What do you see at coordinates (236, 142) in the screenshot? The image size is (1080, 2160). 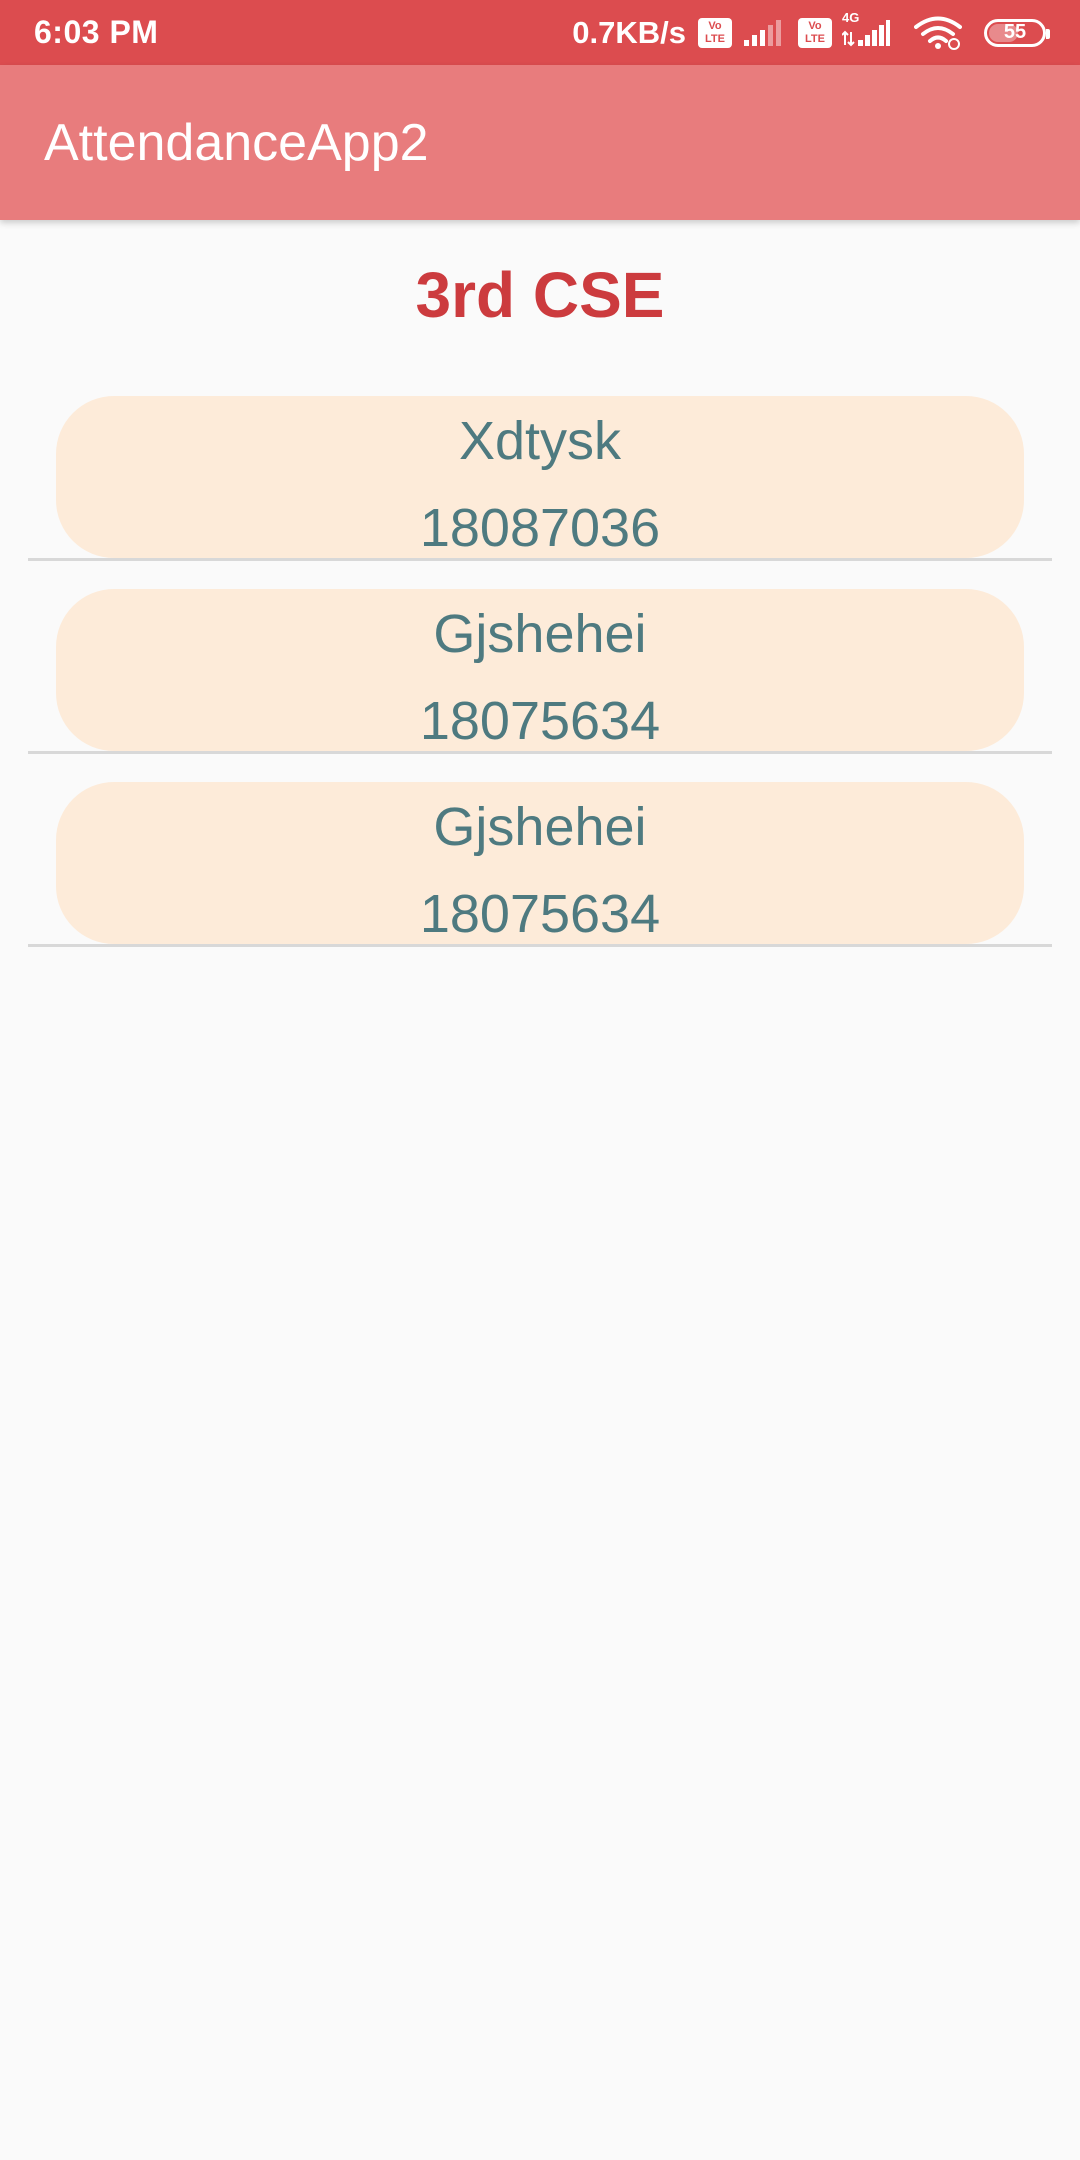 I see `app-title: AttendanceApp2` at bounding box center [236, 142].